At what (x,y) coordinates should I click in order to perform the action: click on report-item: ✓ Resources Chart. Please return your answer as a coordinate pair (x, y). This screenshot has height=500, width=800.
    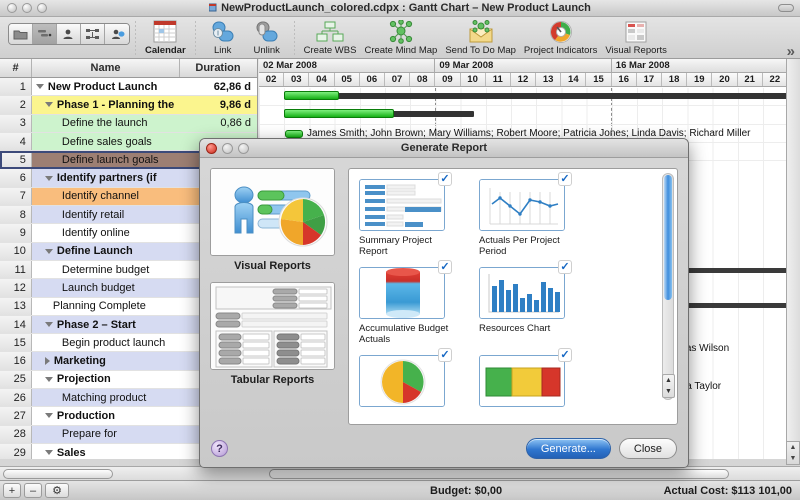
    Looking at the image, I should click on (532, 297).